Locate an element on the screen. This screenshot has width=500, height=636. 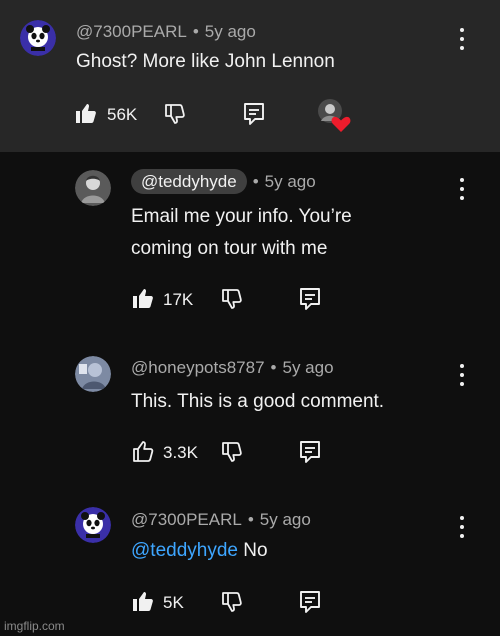
comment-meta: @teddyhyde • 5y ago is located at coordinates (223, 181).